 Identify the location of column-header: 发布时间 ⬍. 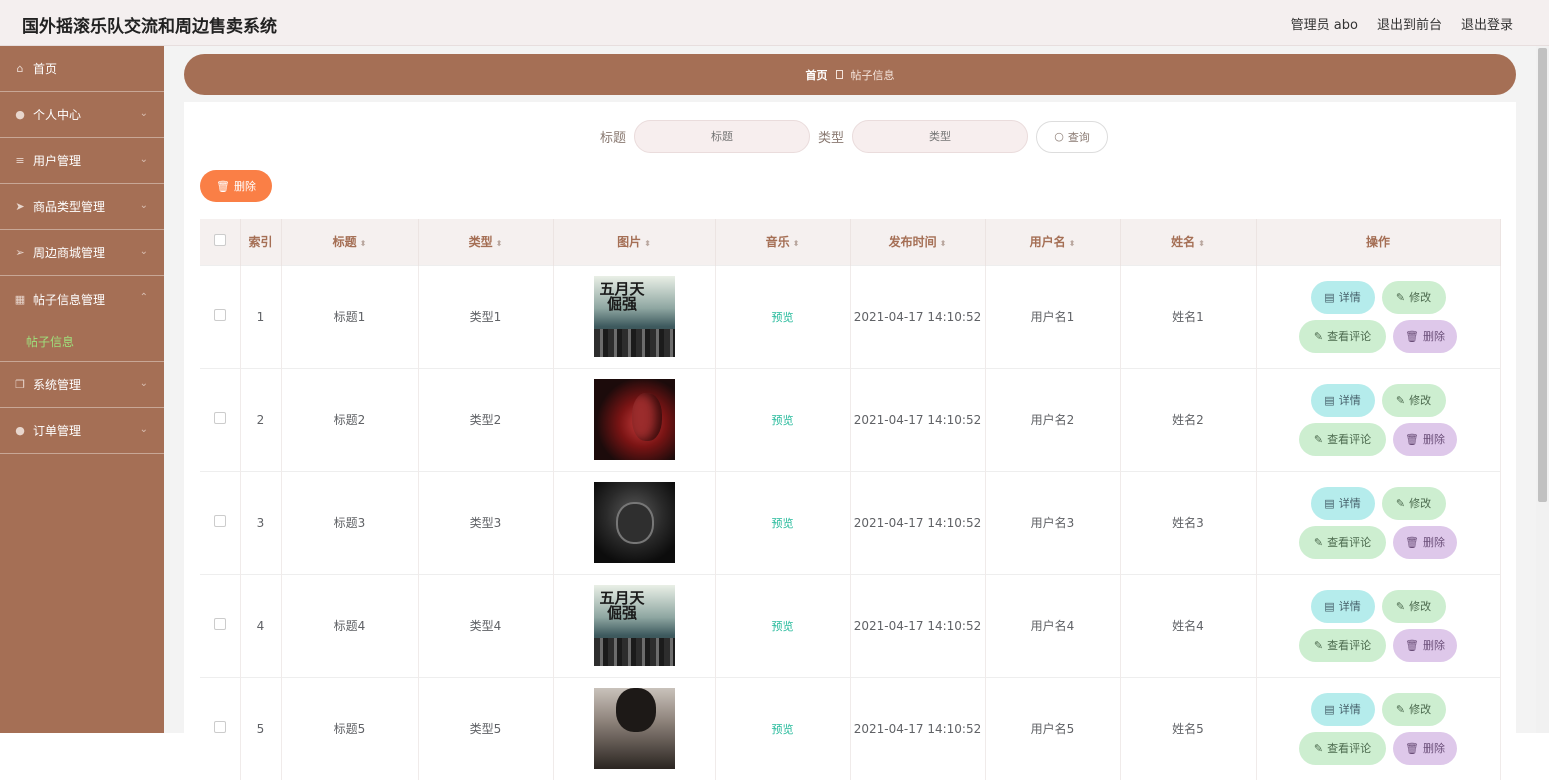
(918, 242).